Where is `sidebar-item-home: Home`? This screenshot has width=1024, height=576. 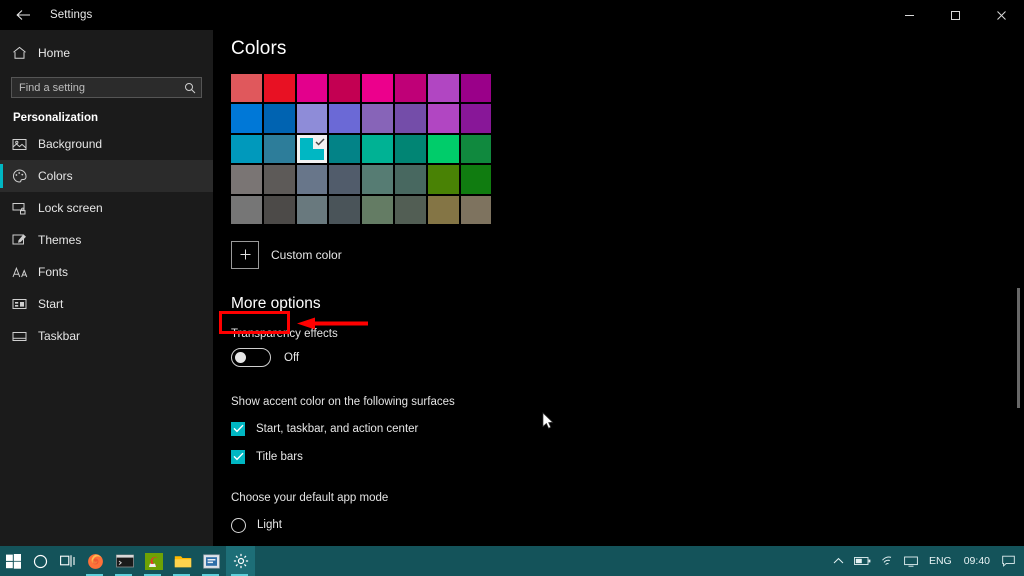
sidebar-item-home: Home is located at coordinates (106, 53).